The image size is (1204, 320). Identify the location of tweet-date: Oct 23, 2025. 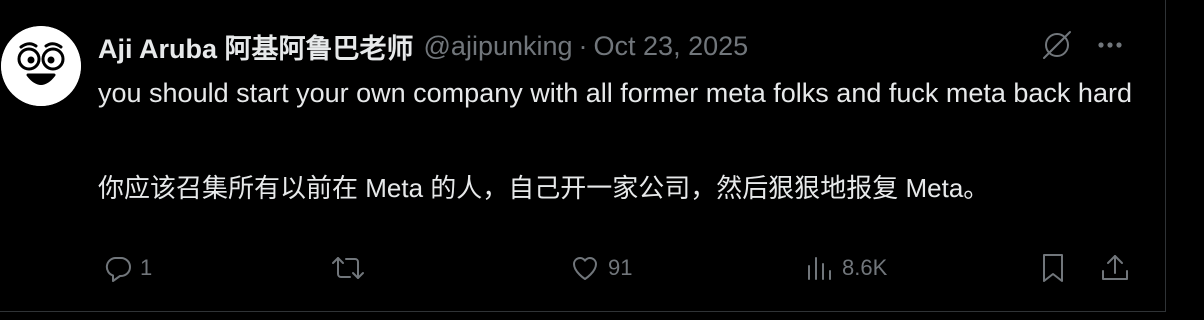
(671, 46).